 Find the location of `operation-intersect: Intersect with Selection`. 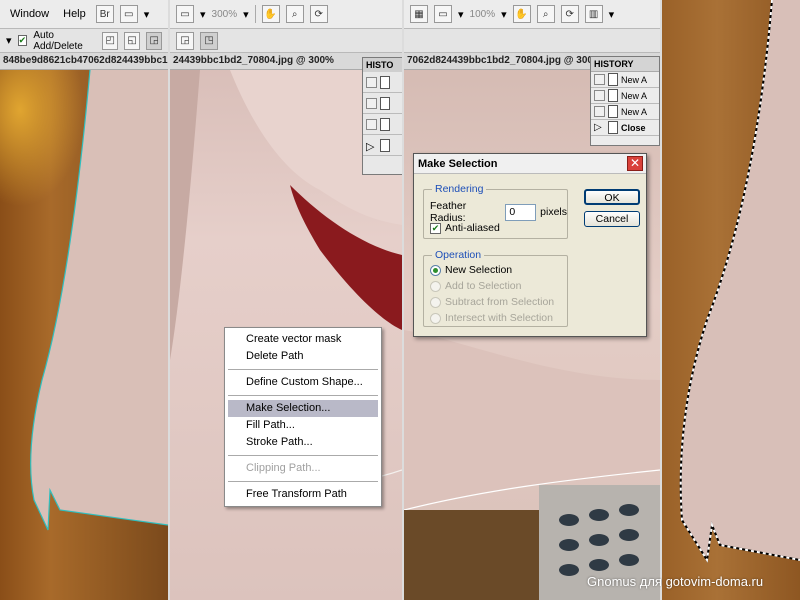

operation-intersect: Intersect with Selection is located at coordinates (491, 318).